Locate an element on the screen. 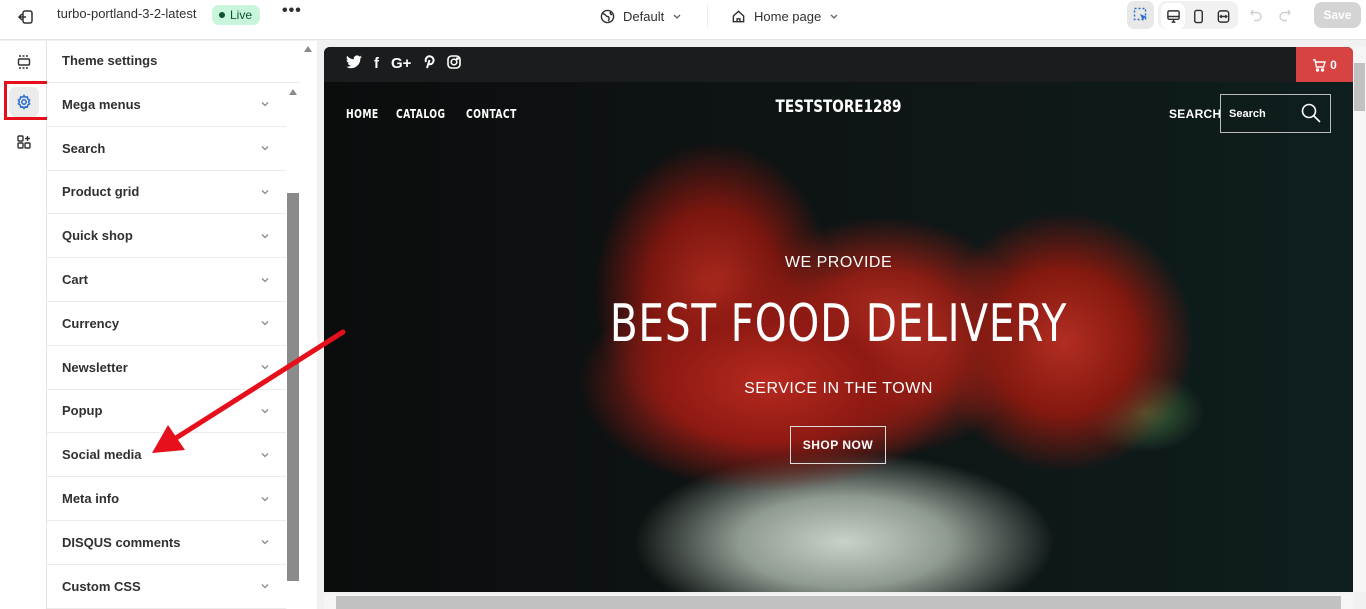 The width and height of the screenshot is (1366, 609). search-icon is located at coordinates (1311, 113).